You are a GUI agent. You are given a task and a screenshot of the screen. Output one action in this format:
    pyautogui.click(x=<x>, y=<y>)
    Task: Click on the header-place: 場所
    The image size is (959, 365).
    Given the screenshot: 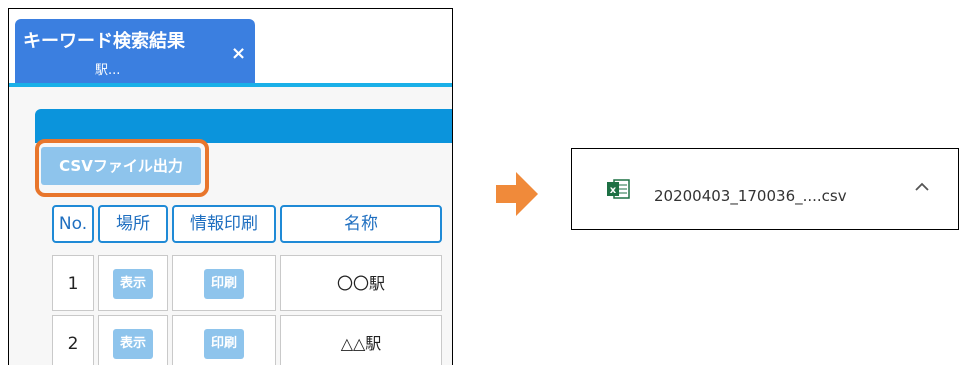 What is the action you would take?
    pyautogui.click(x=133, y=224)
    